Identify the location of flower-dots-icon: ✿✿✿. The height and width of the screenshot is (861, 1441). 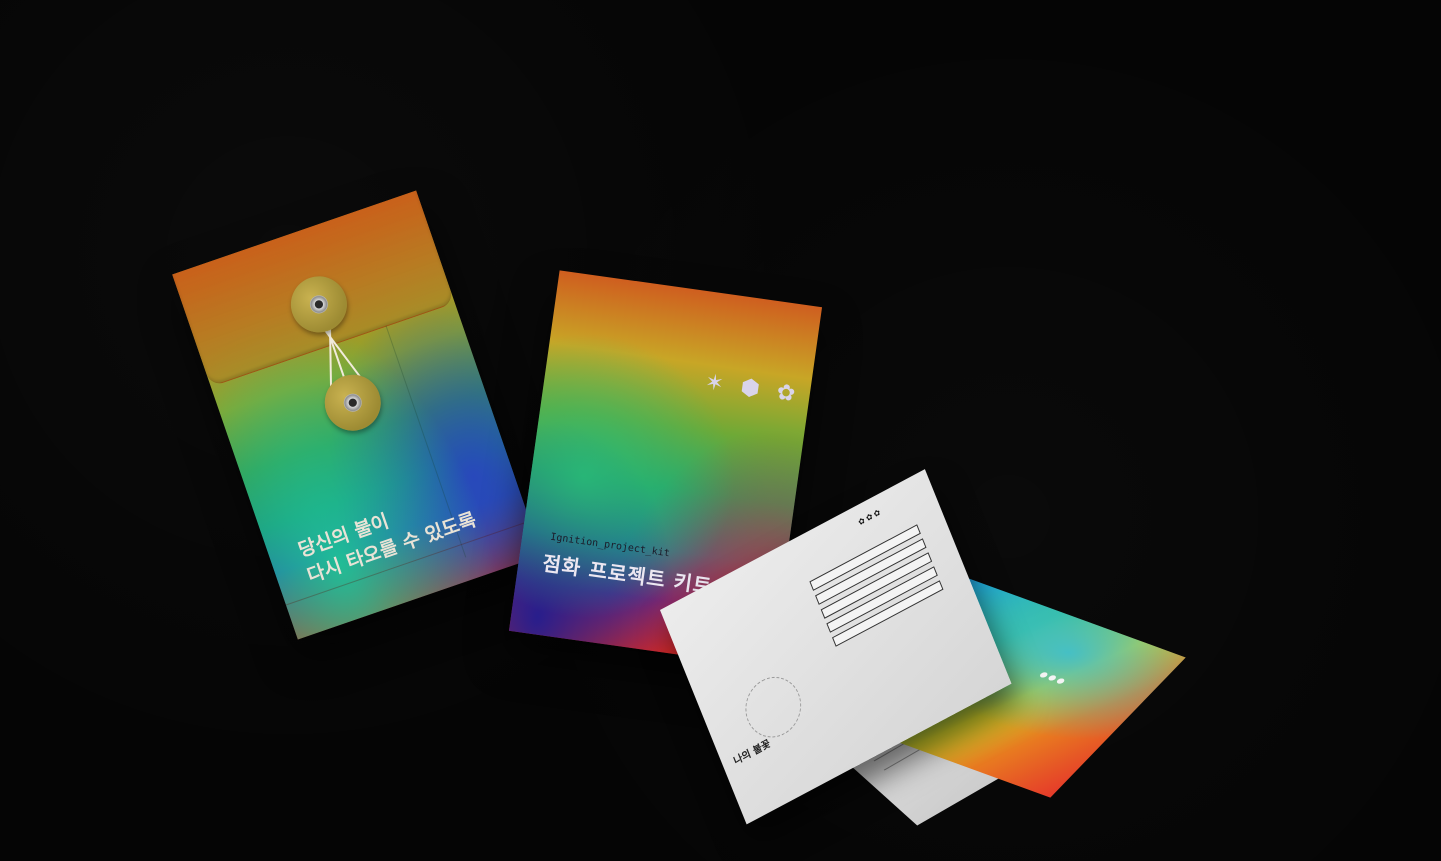
(870, 517).